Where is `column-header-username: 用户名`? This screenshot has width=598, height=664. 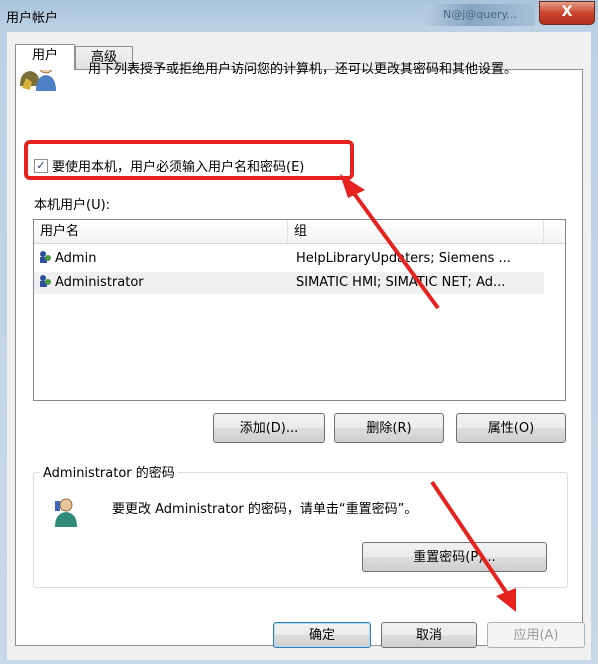 column-header-username: 用户名 is located at coordinates (161, 232).